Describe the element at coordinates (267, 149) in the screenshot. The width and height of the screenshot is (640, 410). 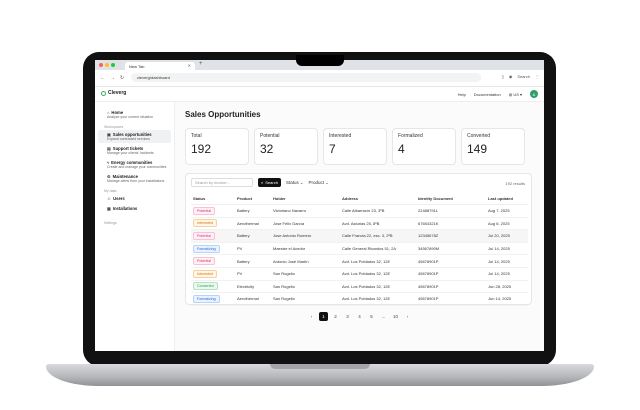
I see `stat-value: 32` at that location.